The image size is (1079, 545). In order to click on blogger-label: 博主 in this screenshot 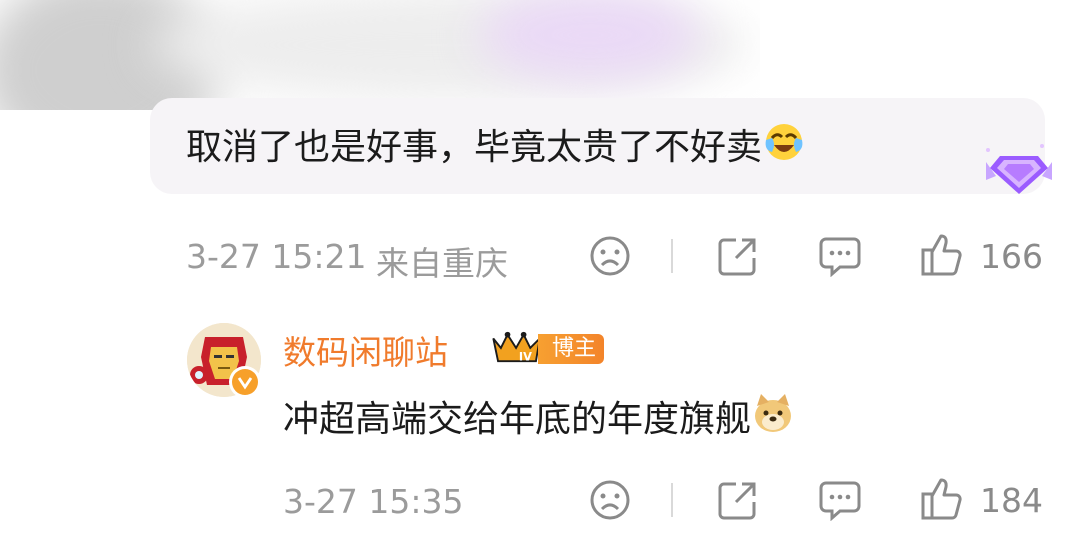, I will do `click(571, 349)`.